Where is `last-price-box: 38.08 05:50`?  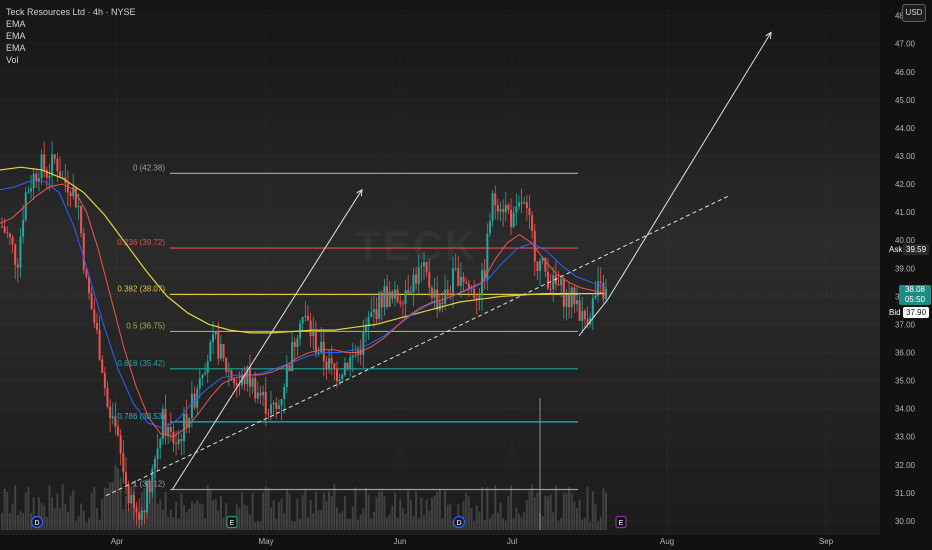 last-price-box: 38.08 05:50 is located at coordinates (915, 295).